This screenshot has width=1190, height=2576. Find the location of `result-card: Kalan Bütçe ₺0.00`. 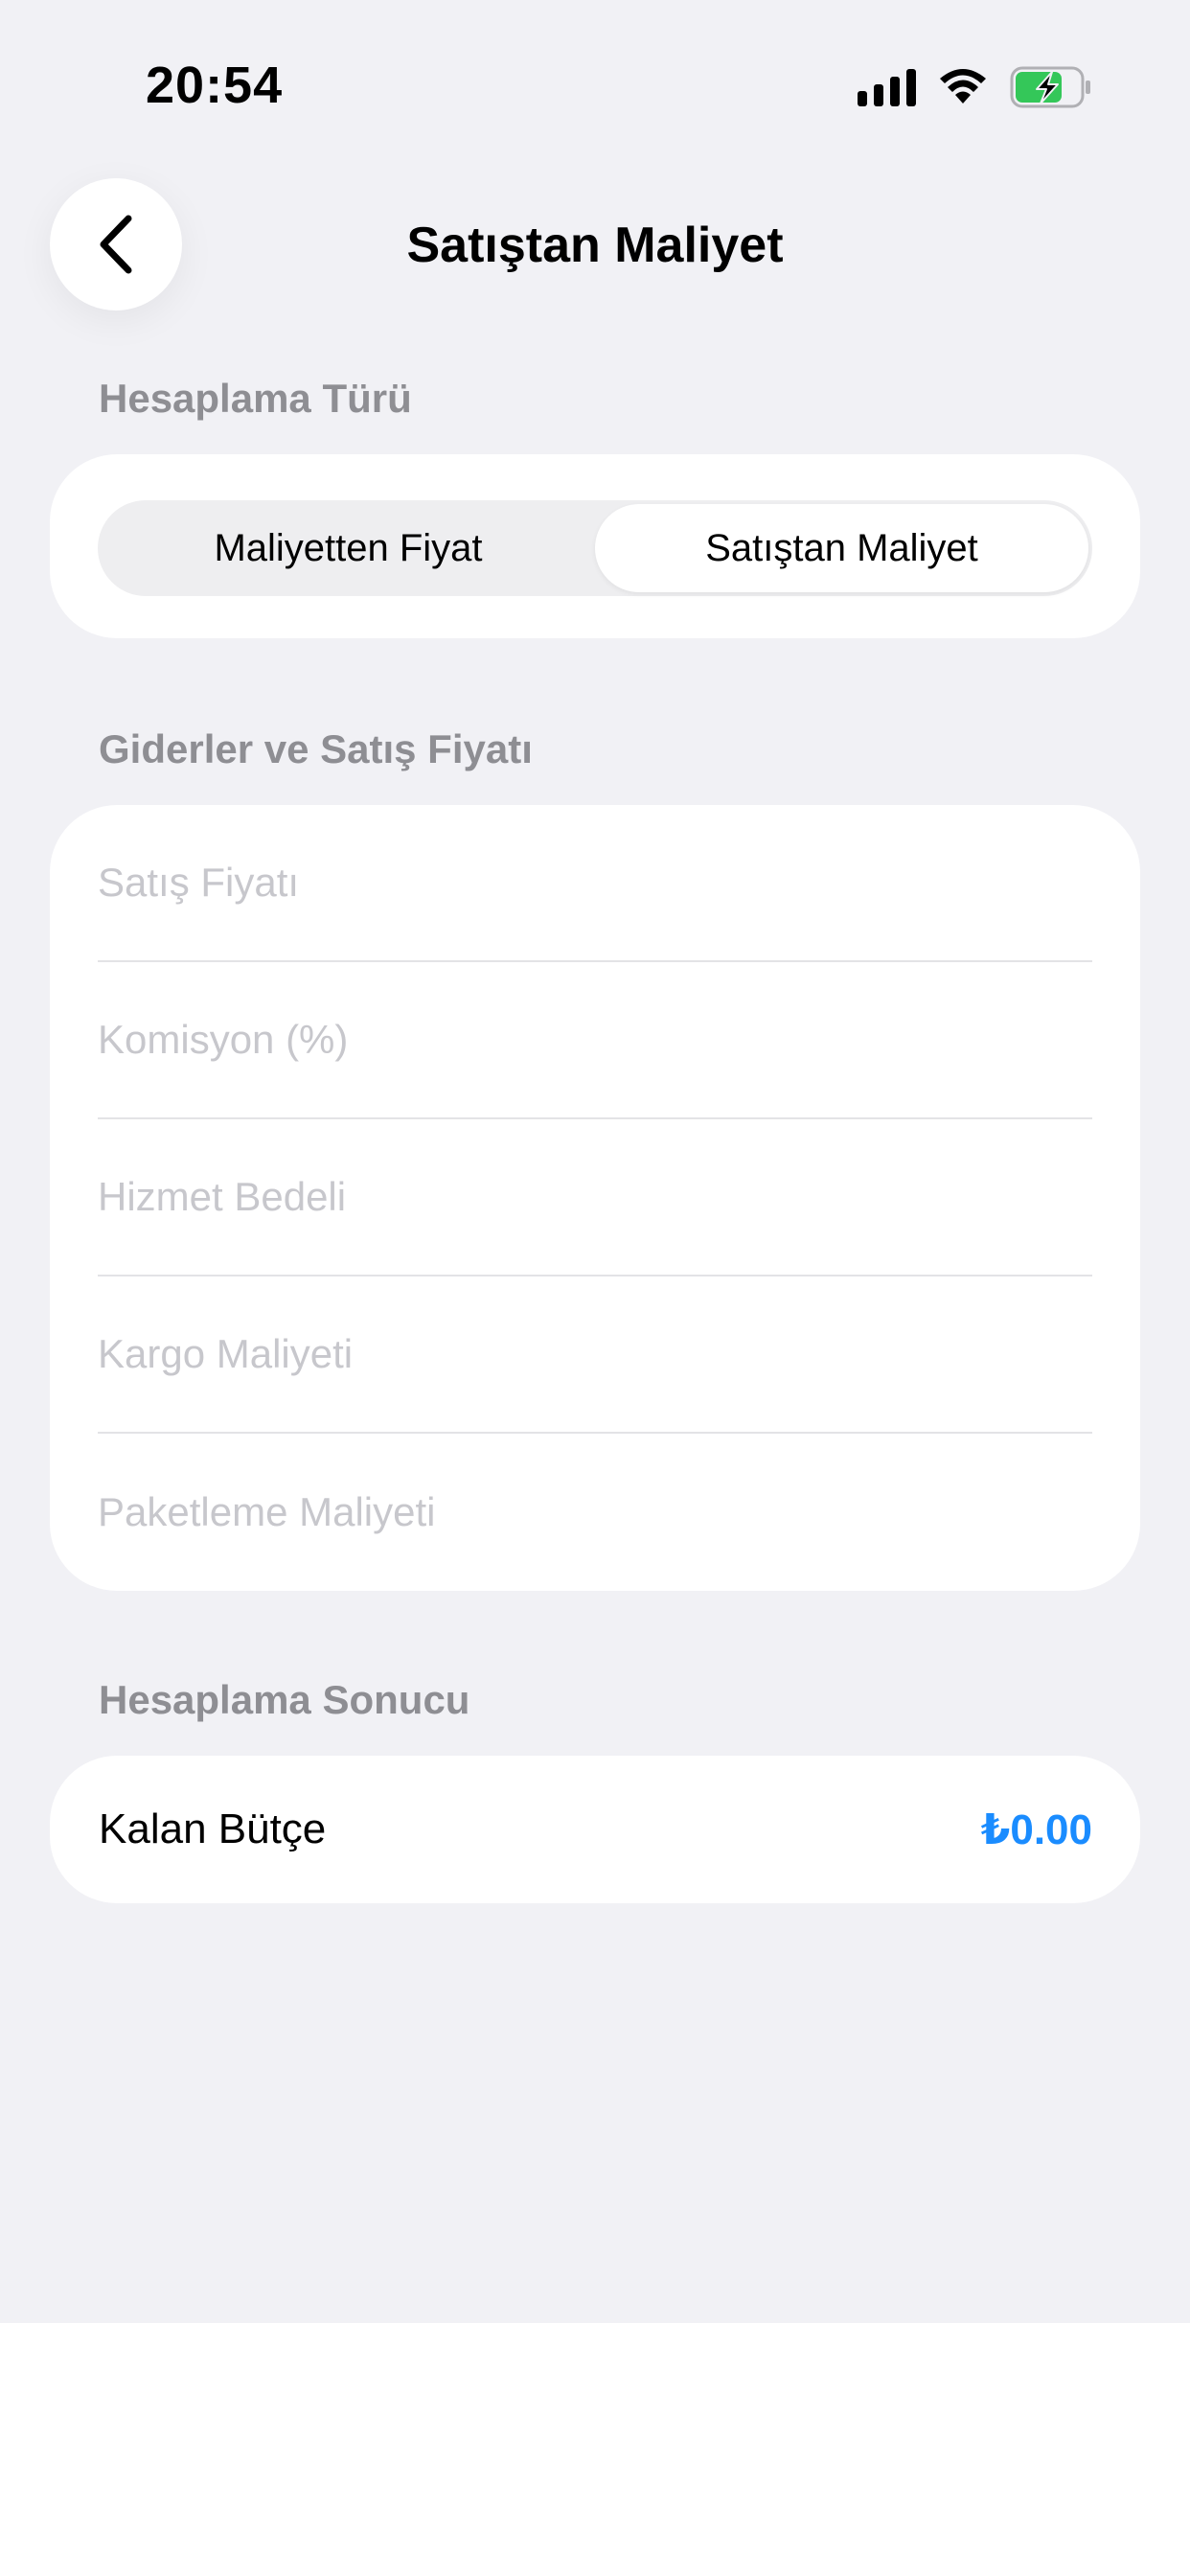

result-card: Kalan Bütçe ₺0.00 is located at coordinates (595, 1829).